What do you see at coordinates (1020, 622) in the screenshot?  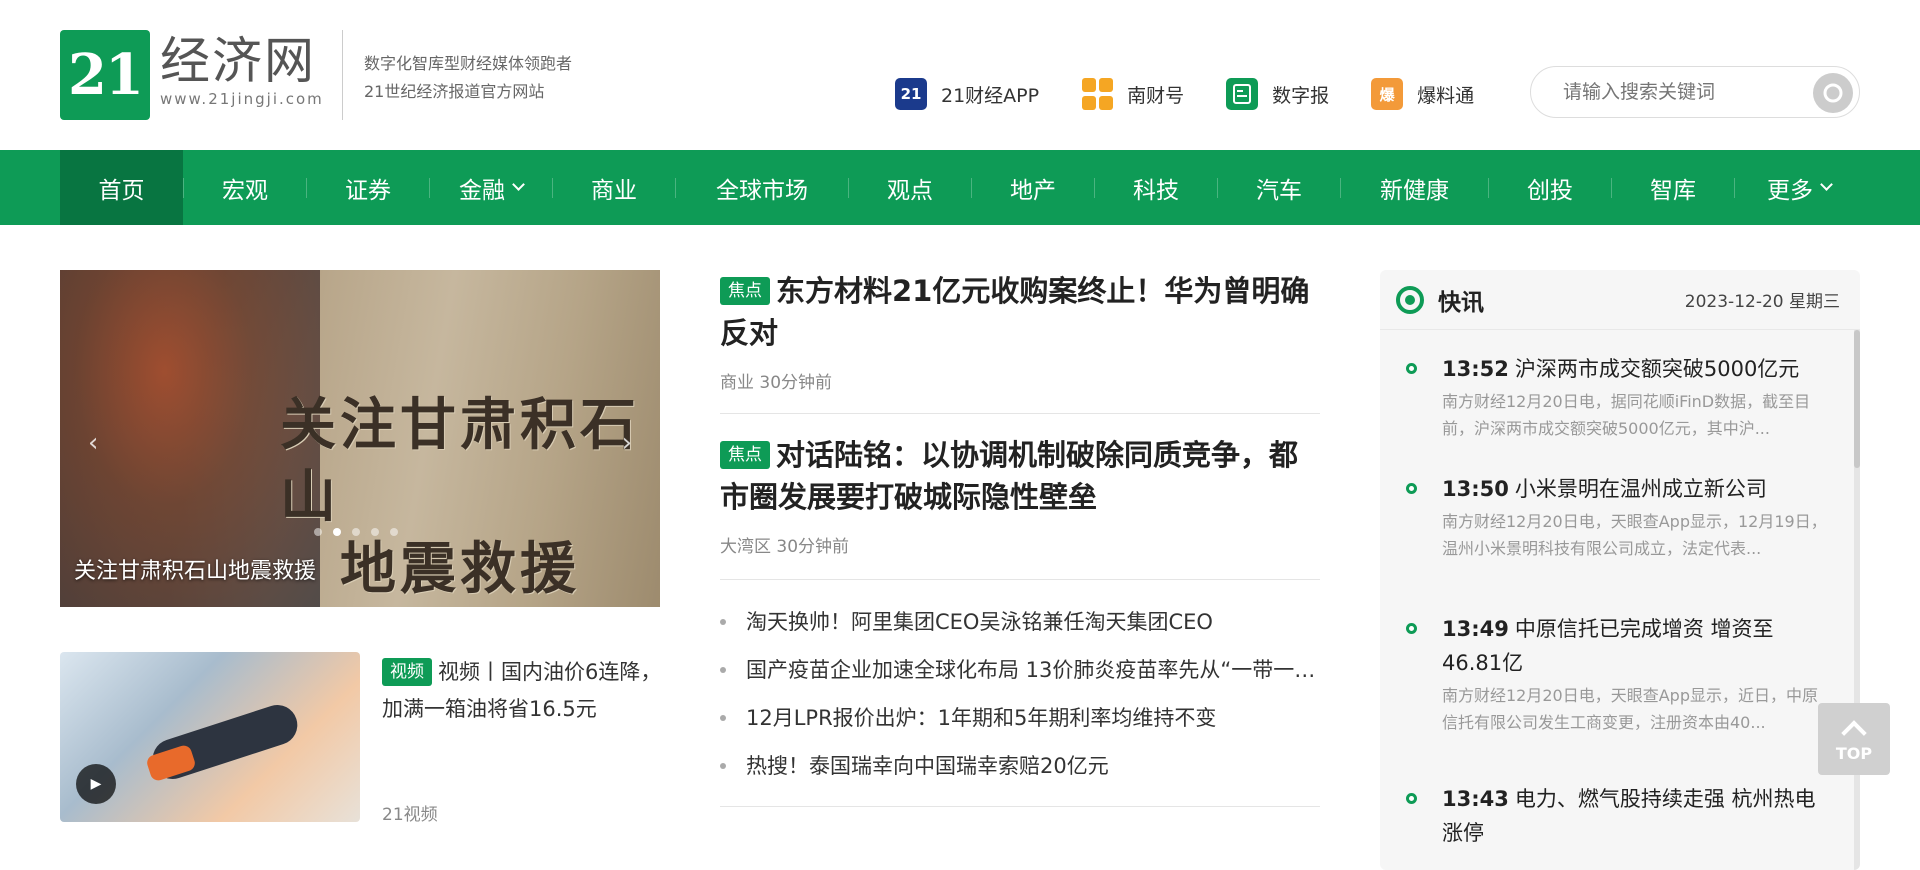 I see `news-list-item: 淘天换帅！阿里集团CEO吴泳铭兼任淘天集团CEO` at bounding box center [1020, 622].